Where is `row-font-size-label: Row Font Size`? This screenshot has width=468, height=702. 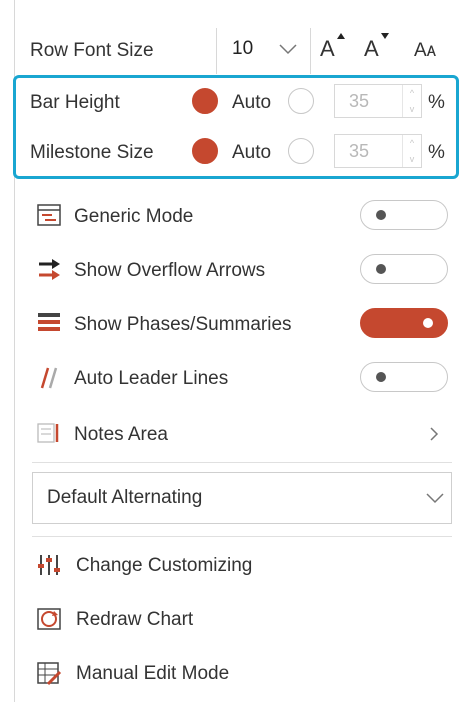 row-font-size-label: Row Font Size is located at coordinates (92, 50).